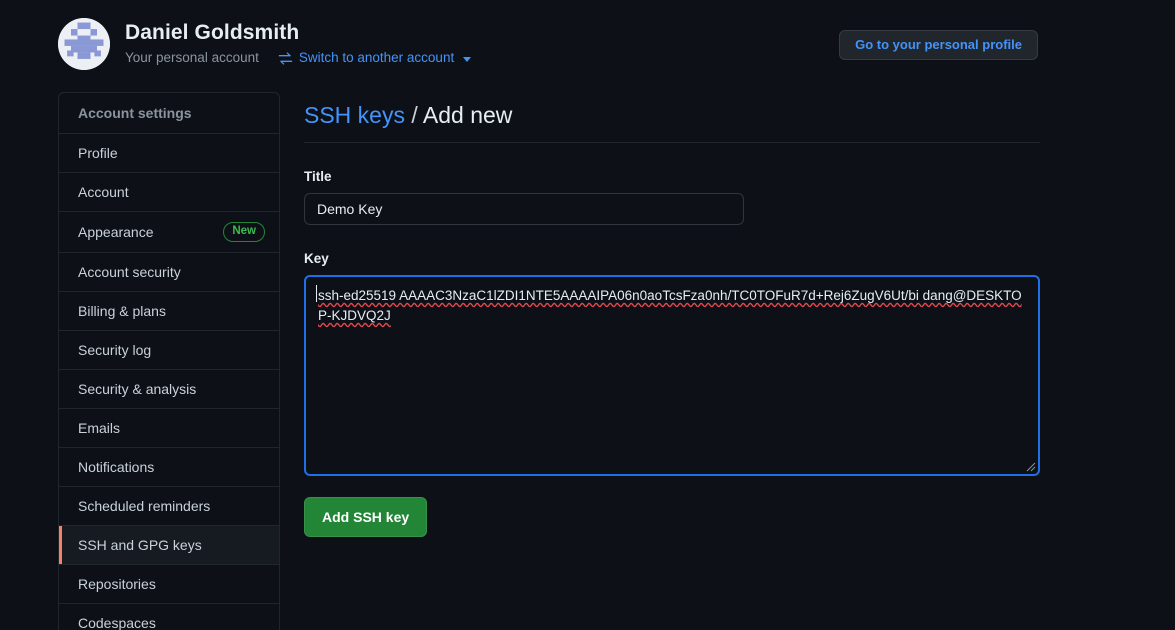 The height and width of the screenshot is (630, 1175). I want to click on breadcrumb-current: Add new, so click(467, 115).